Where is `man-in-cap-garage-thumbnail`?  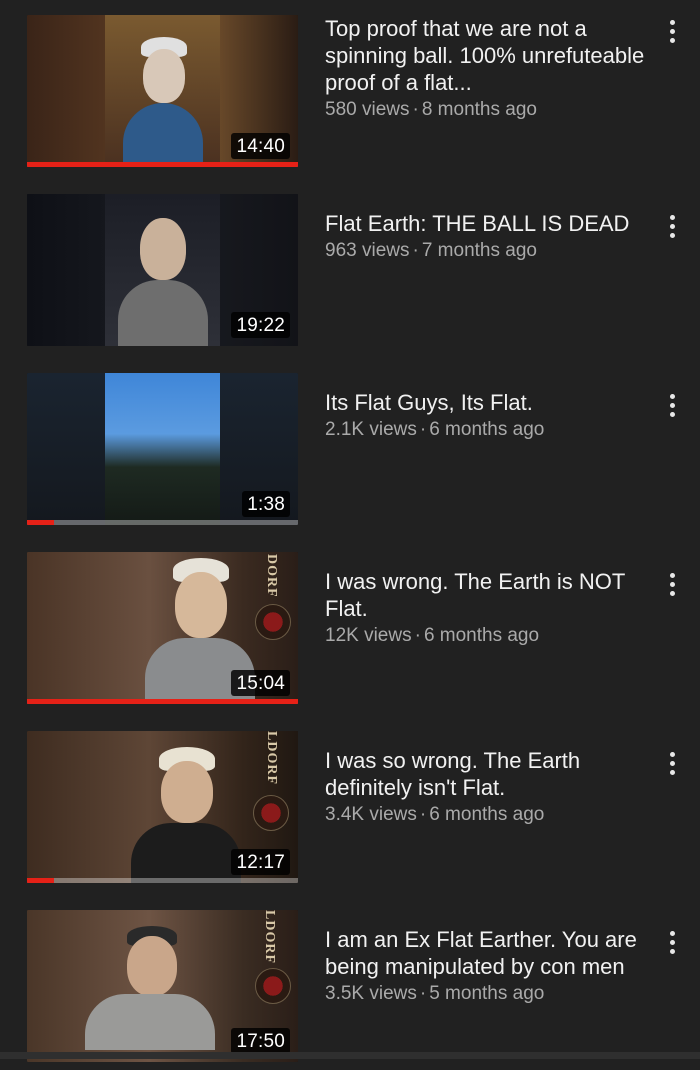 man-in-cap-garage-thumbnail is located at coordinates (186, 815).